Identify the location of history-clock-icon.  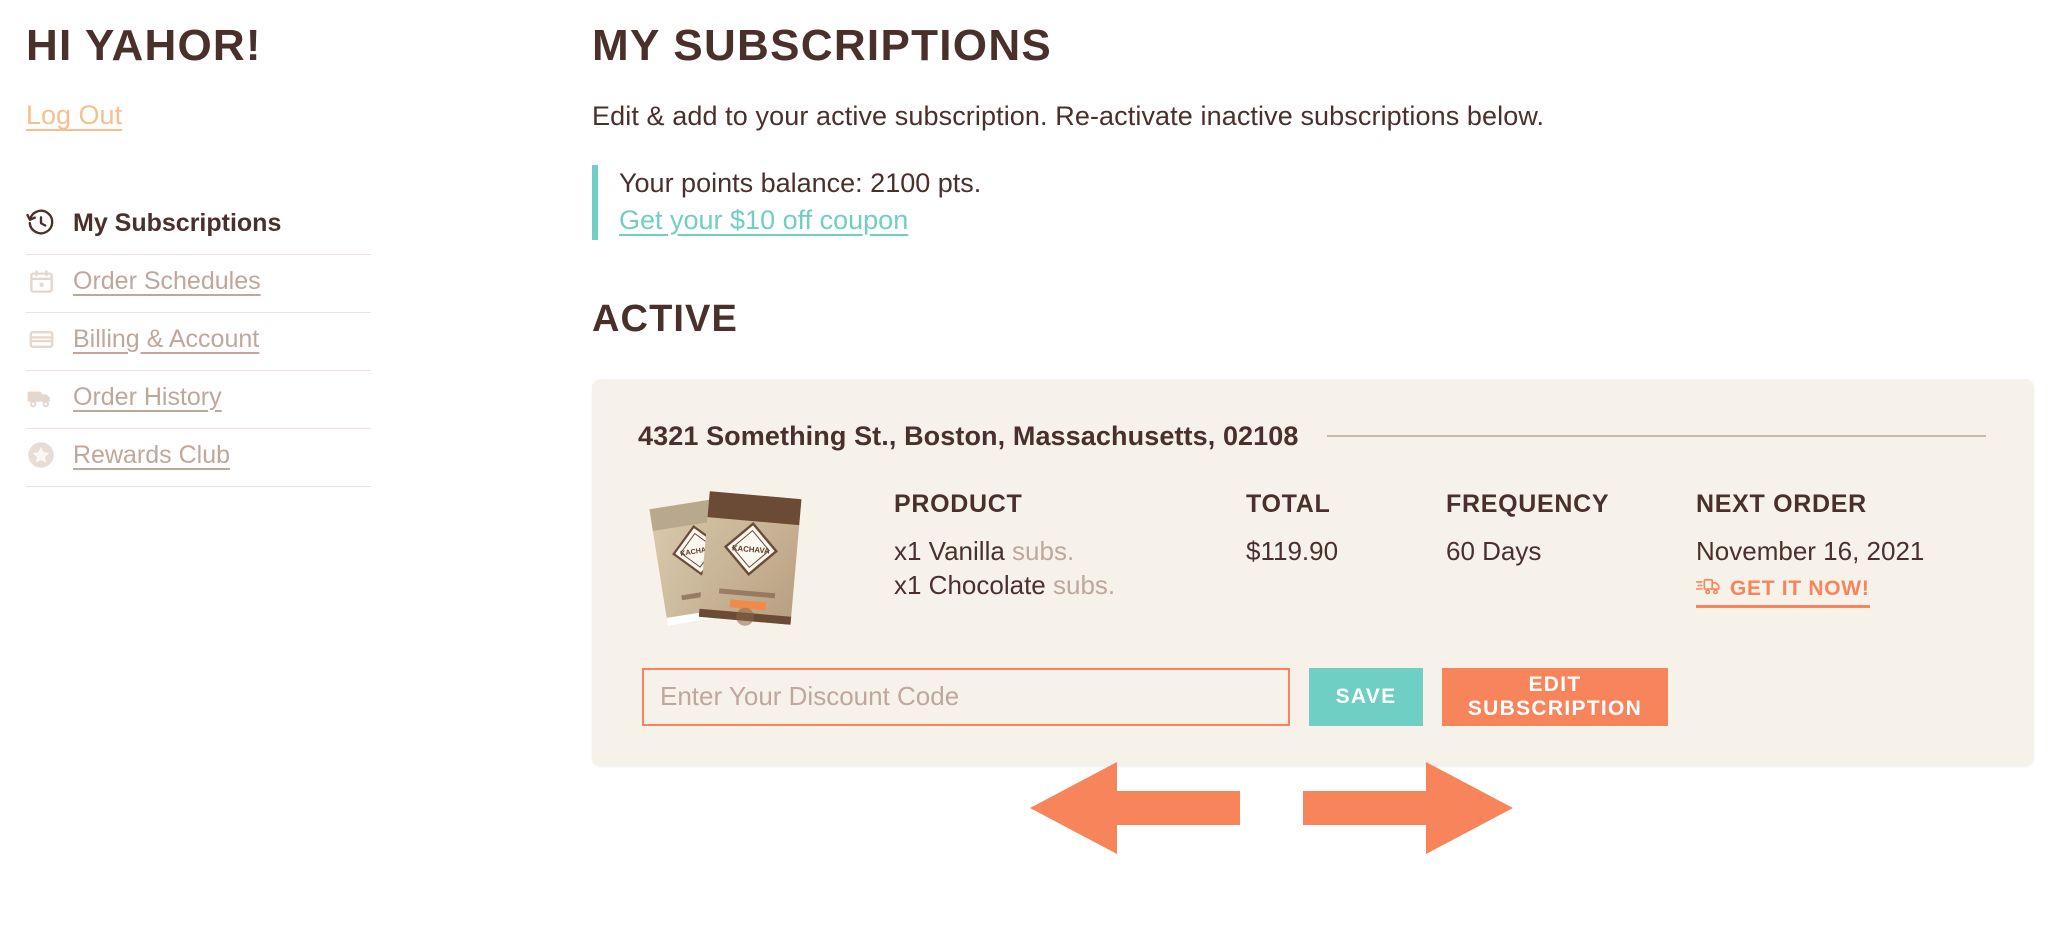
(41, 223).